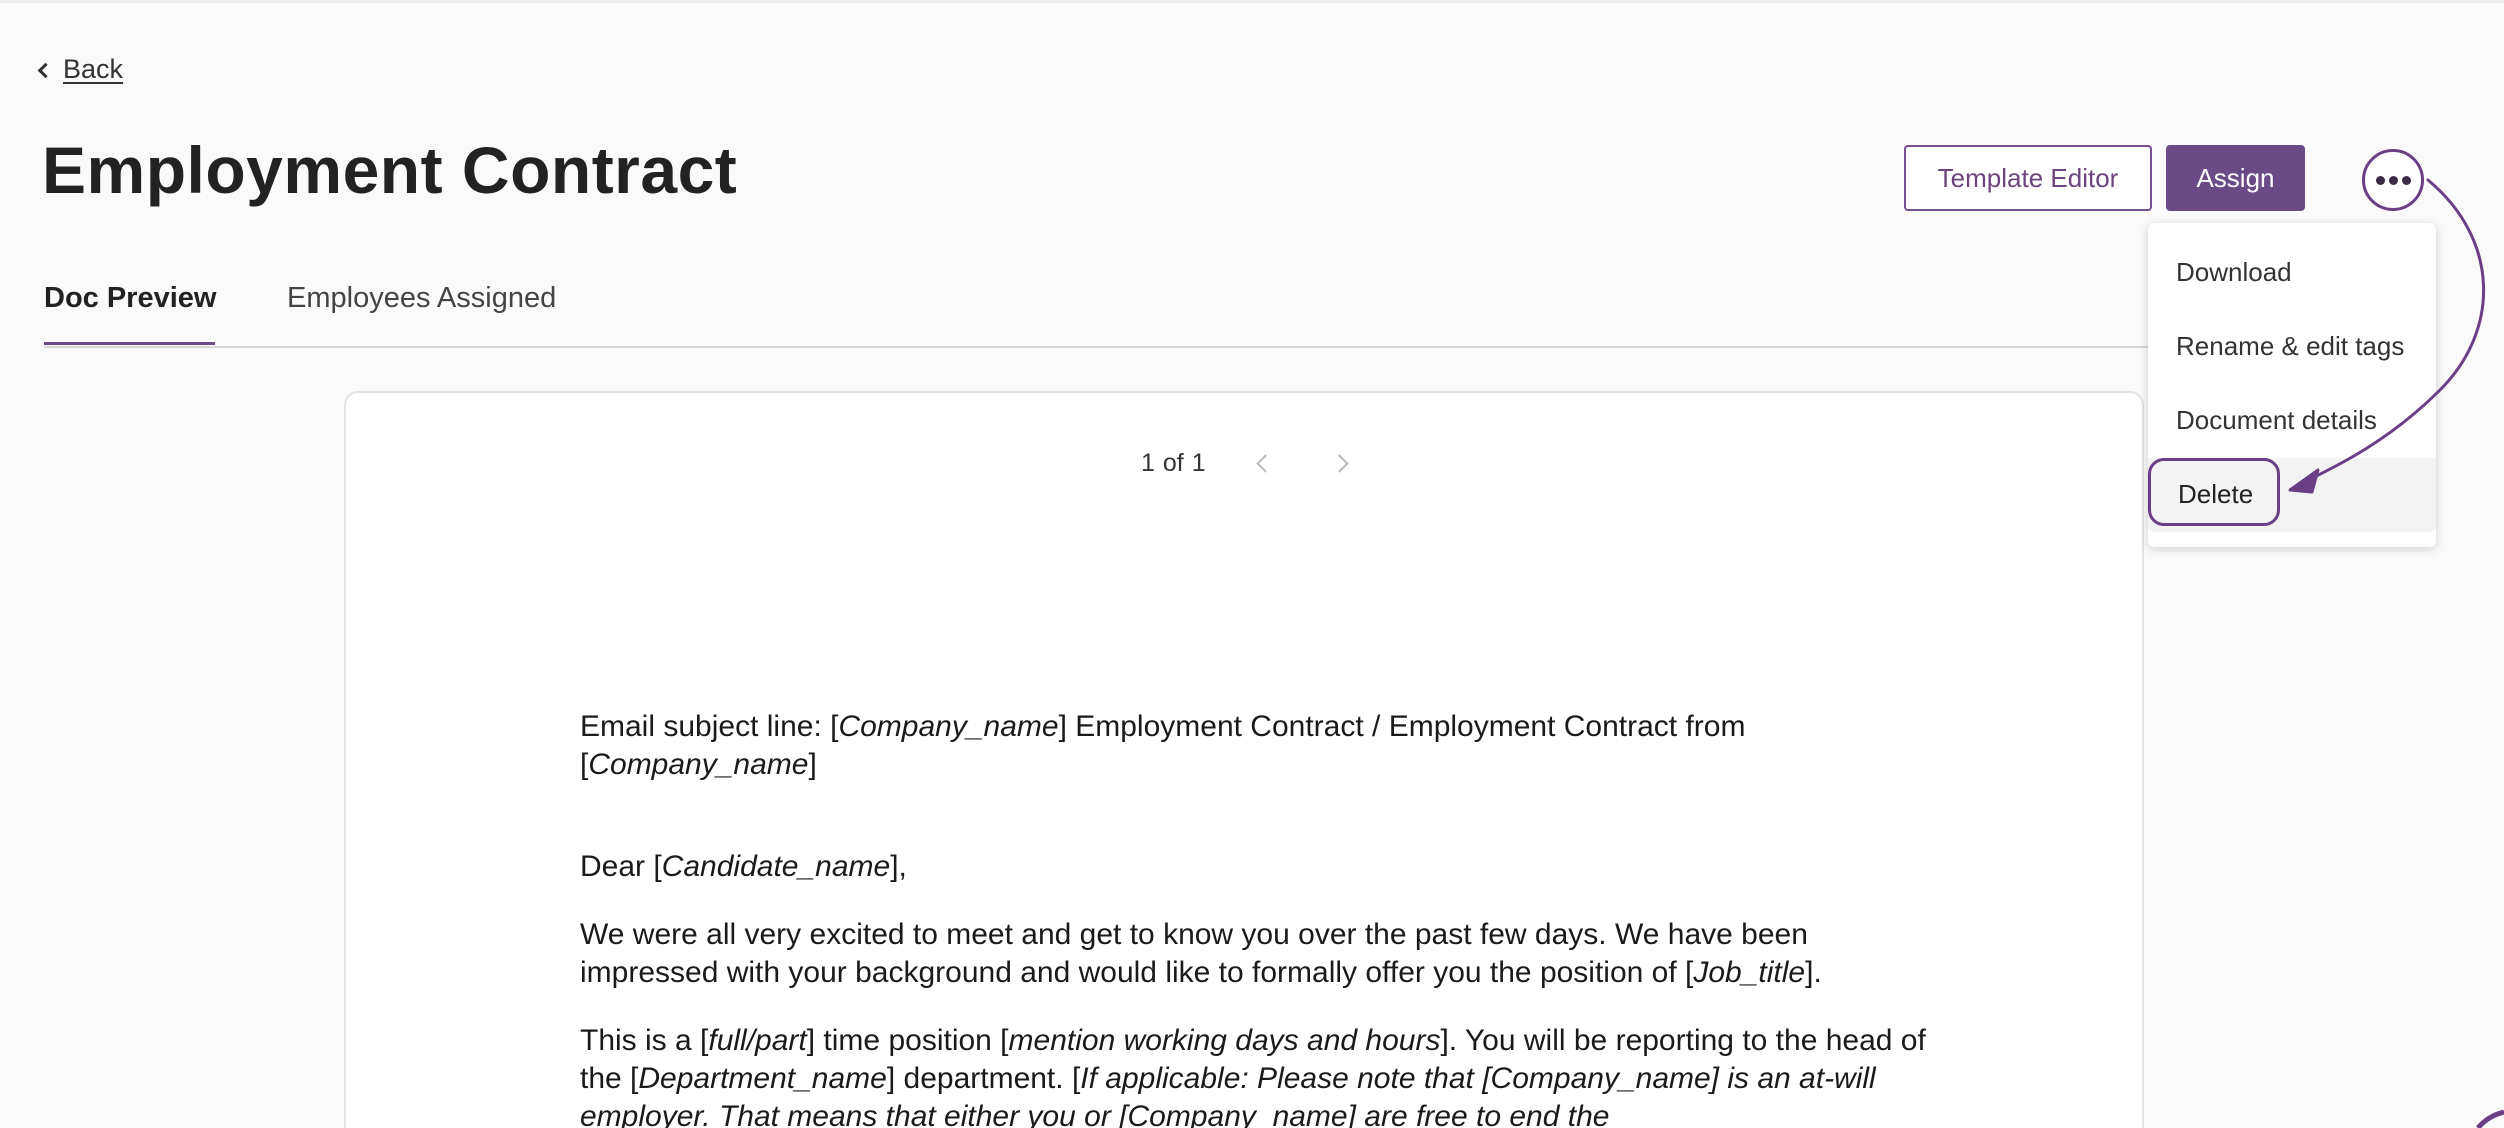 The image size is (2504, 1128). Describe the element at coordinates (421, 298) in the screenshot. I see `tab-employees-assigned: Employees Assigned` at that location.